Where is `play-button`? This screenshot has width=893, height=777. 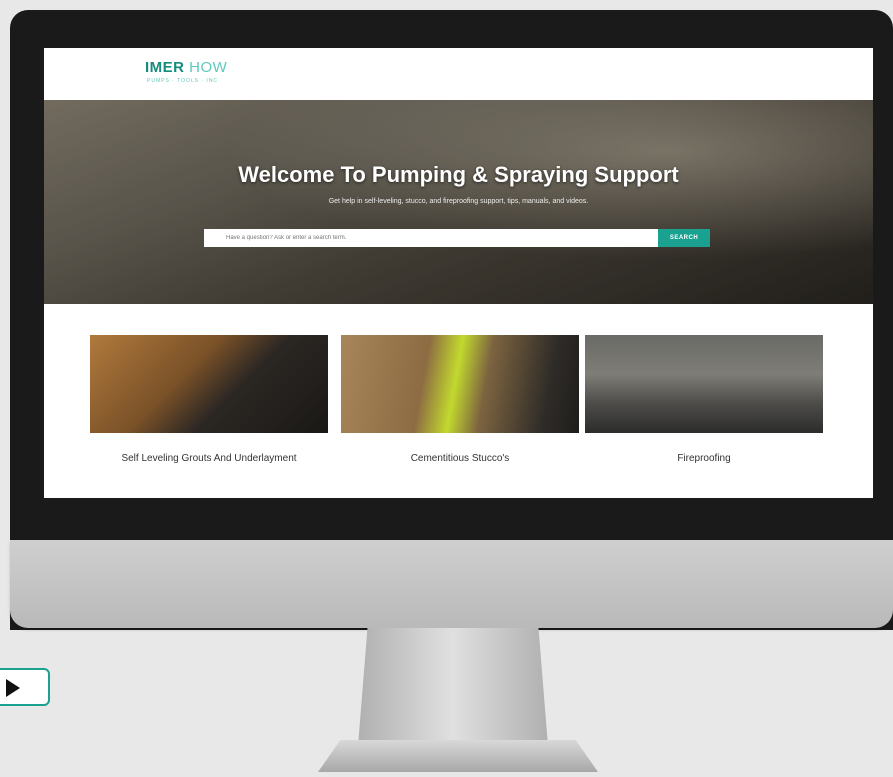
play-button is located at coordinates (25, 687).